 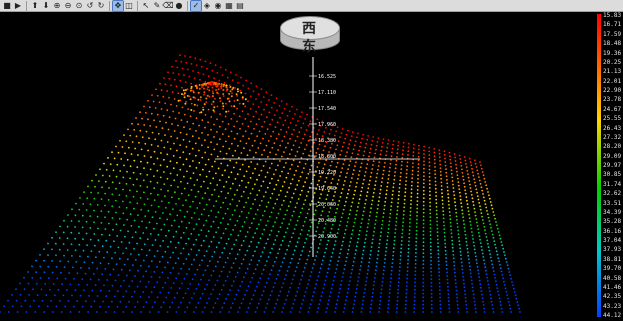 I want to click on pick-icon: ↖, so click(x=146, y=6).